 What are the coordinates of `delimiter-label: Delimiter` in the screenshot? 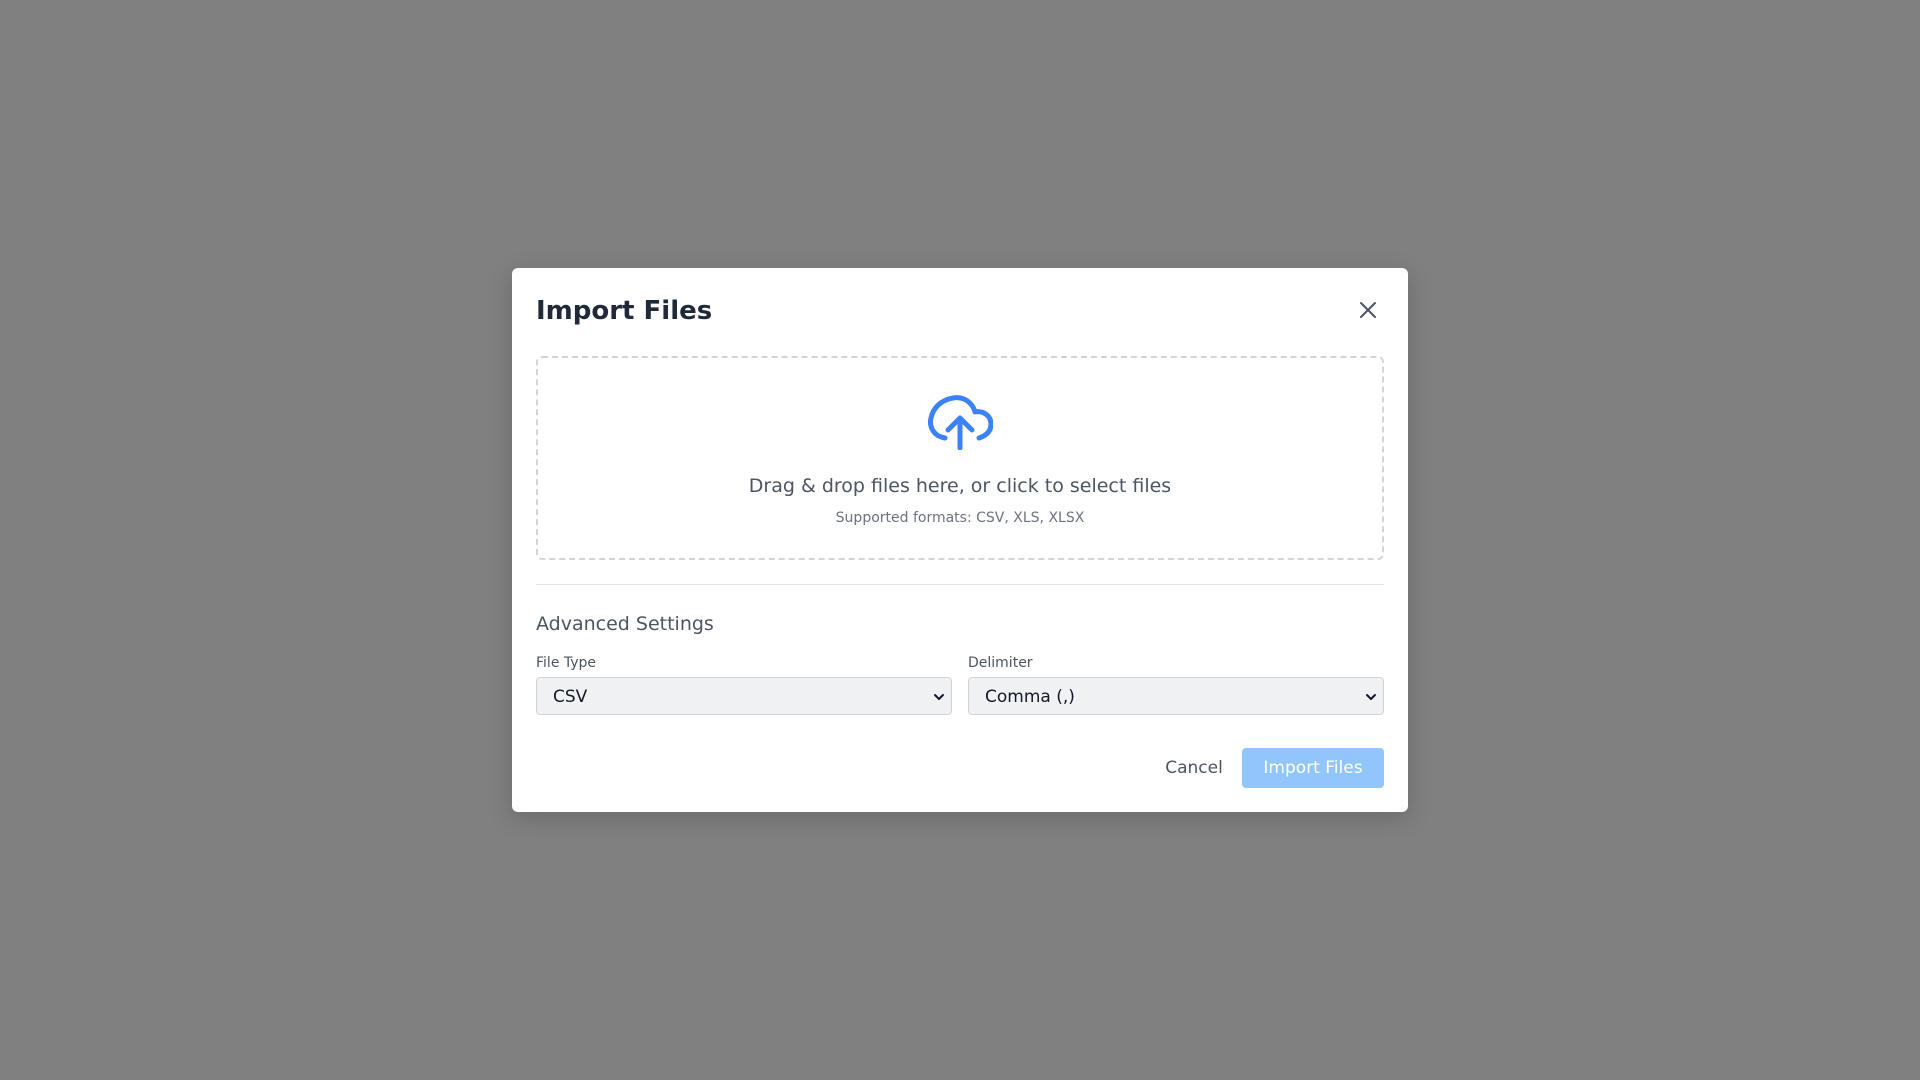 It's located at (1000, 663).